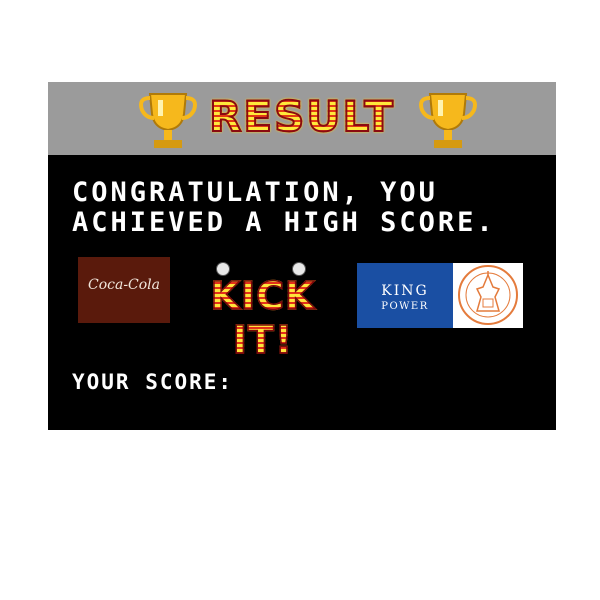 The height and width of the screenshot is (600, 600). Describe the element at coordinates (405, 306) in the screenshot. I see `king-power-logo-line-2: POWER` at that location.